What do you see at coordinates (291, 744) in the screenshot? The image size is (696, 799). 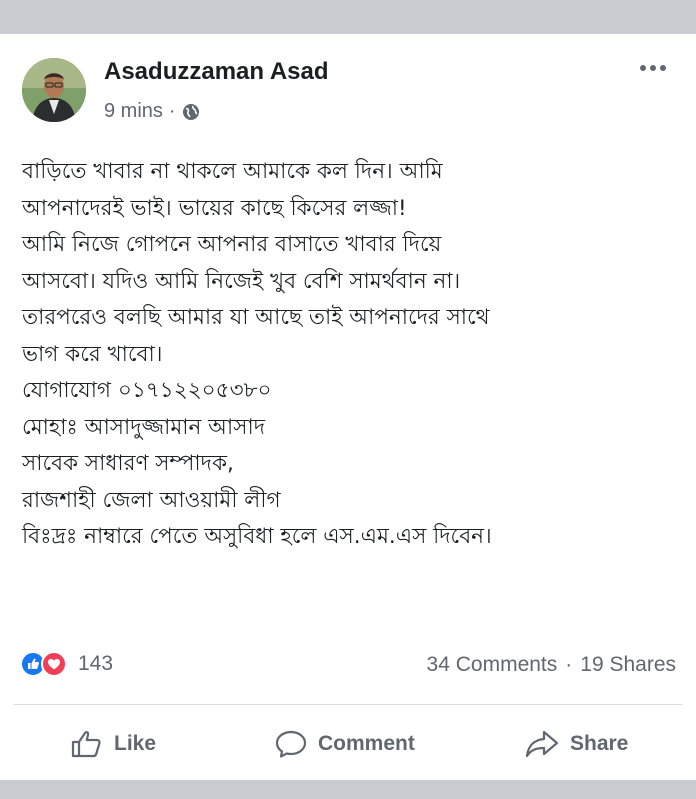 I see `comment-icon` at bounding box center [291, 744].